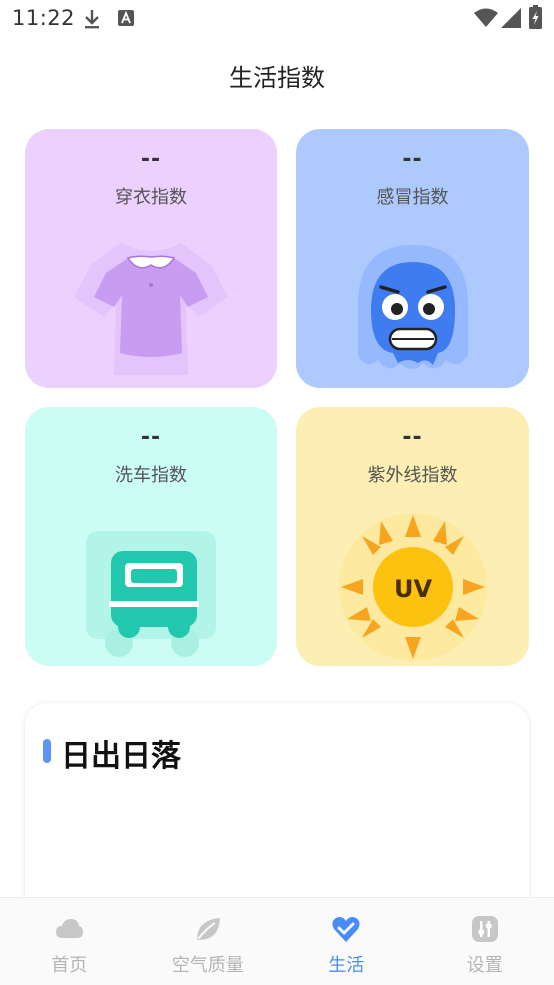 This screenshot has height=985, width=554. Describe the element at coordinates (511, 18) in the screenshot. I see `signal-icon` at that location.